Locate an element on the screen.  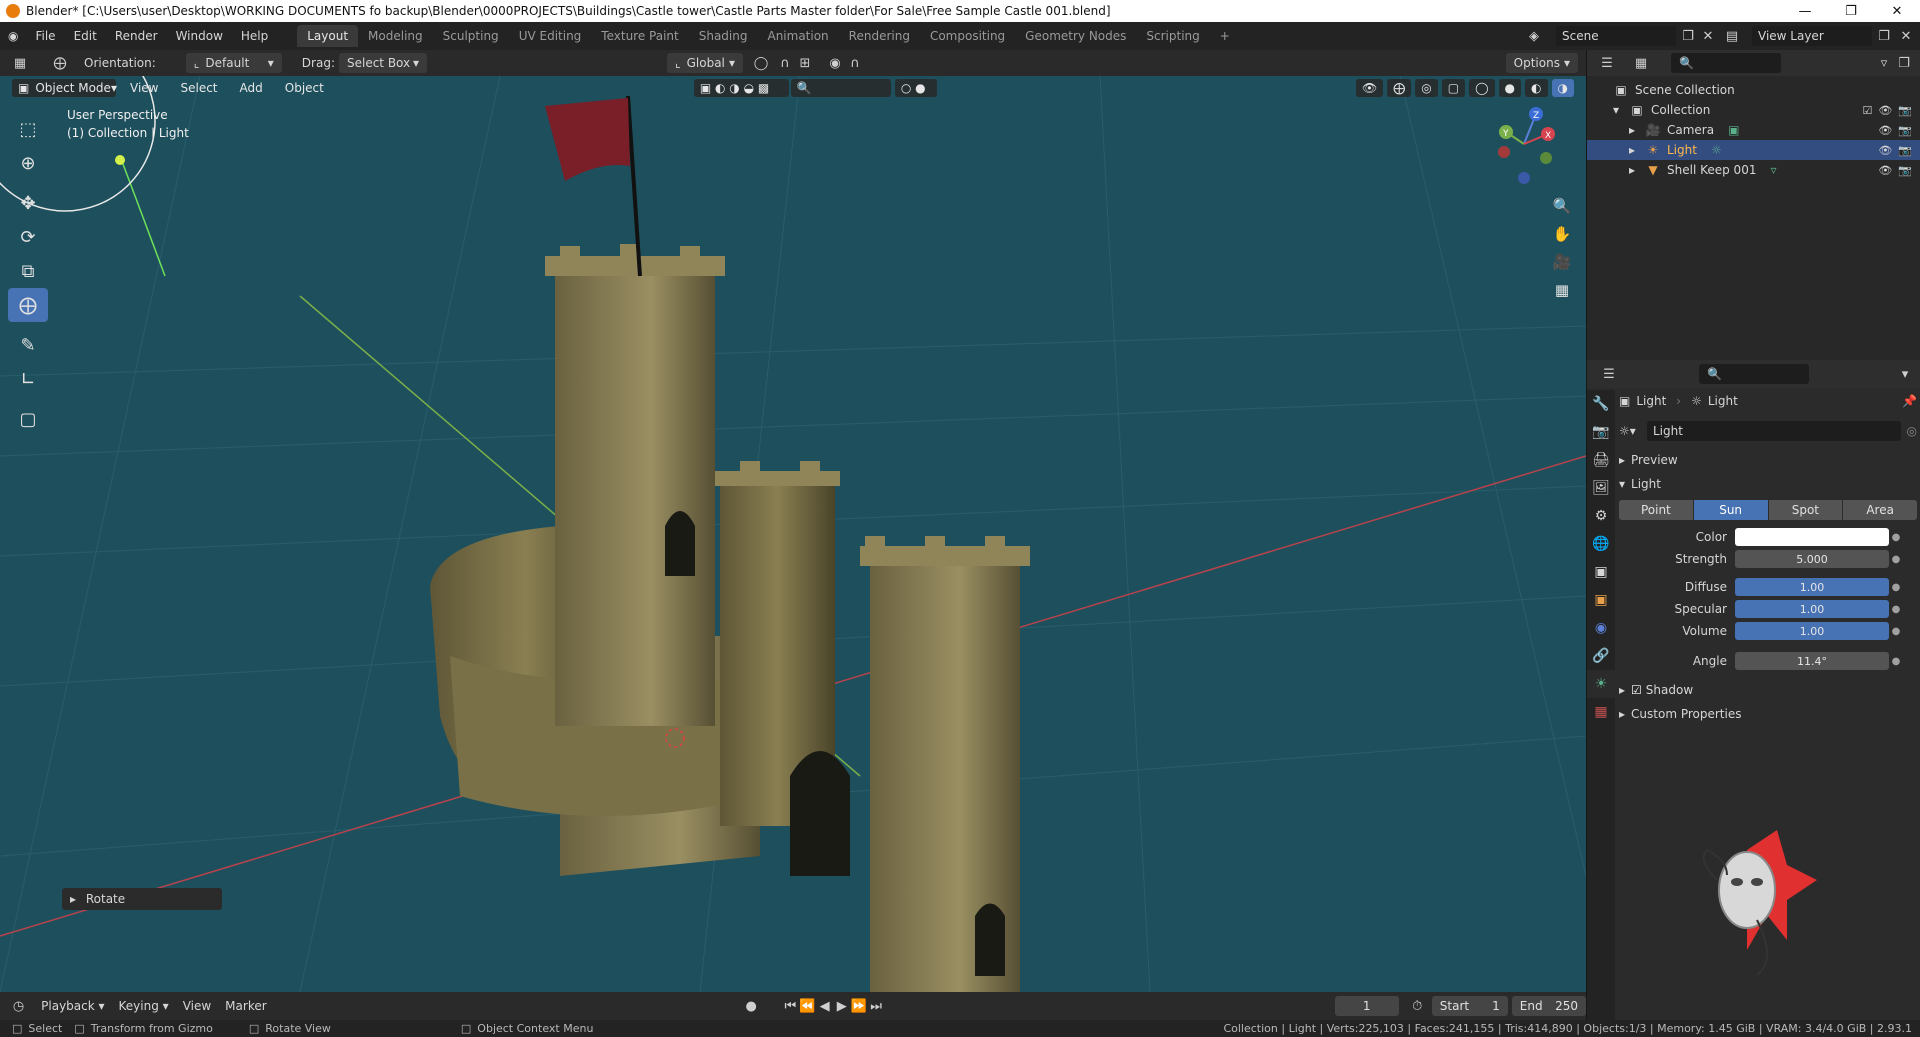
scene-name-field: Scene is located at coordinates (1616, 36).